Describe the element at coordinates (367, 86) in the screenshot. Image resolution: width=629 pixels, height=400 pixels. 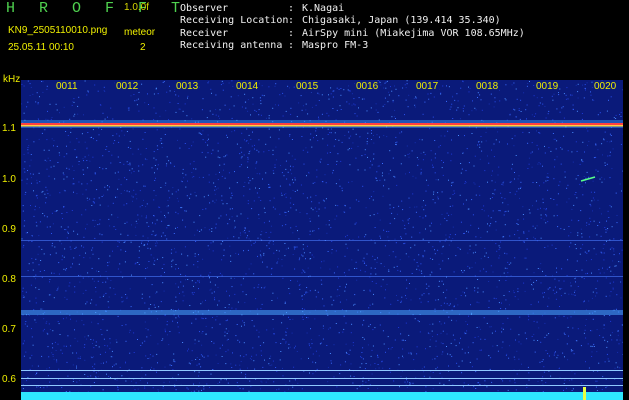
I see `time-tick-label: 0016` at that location.